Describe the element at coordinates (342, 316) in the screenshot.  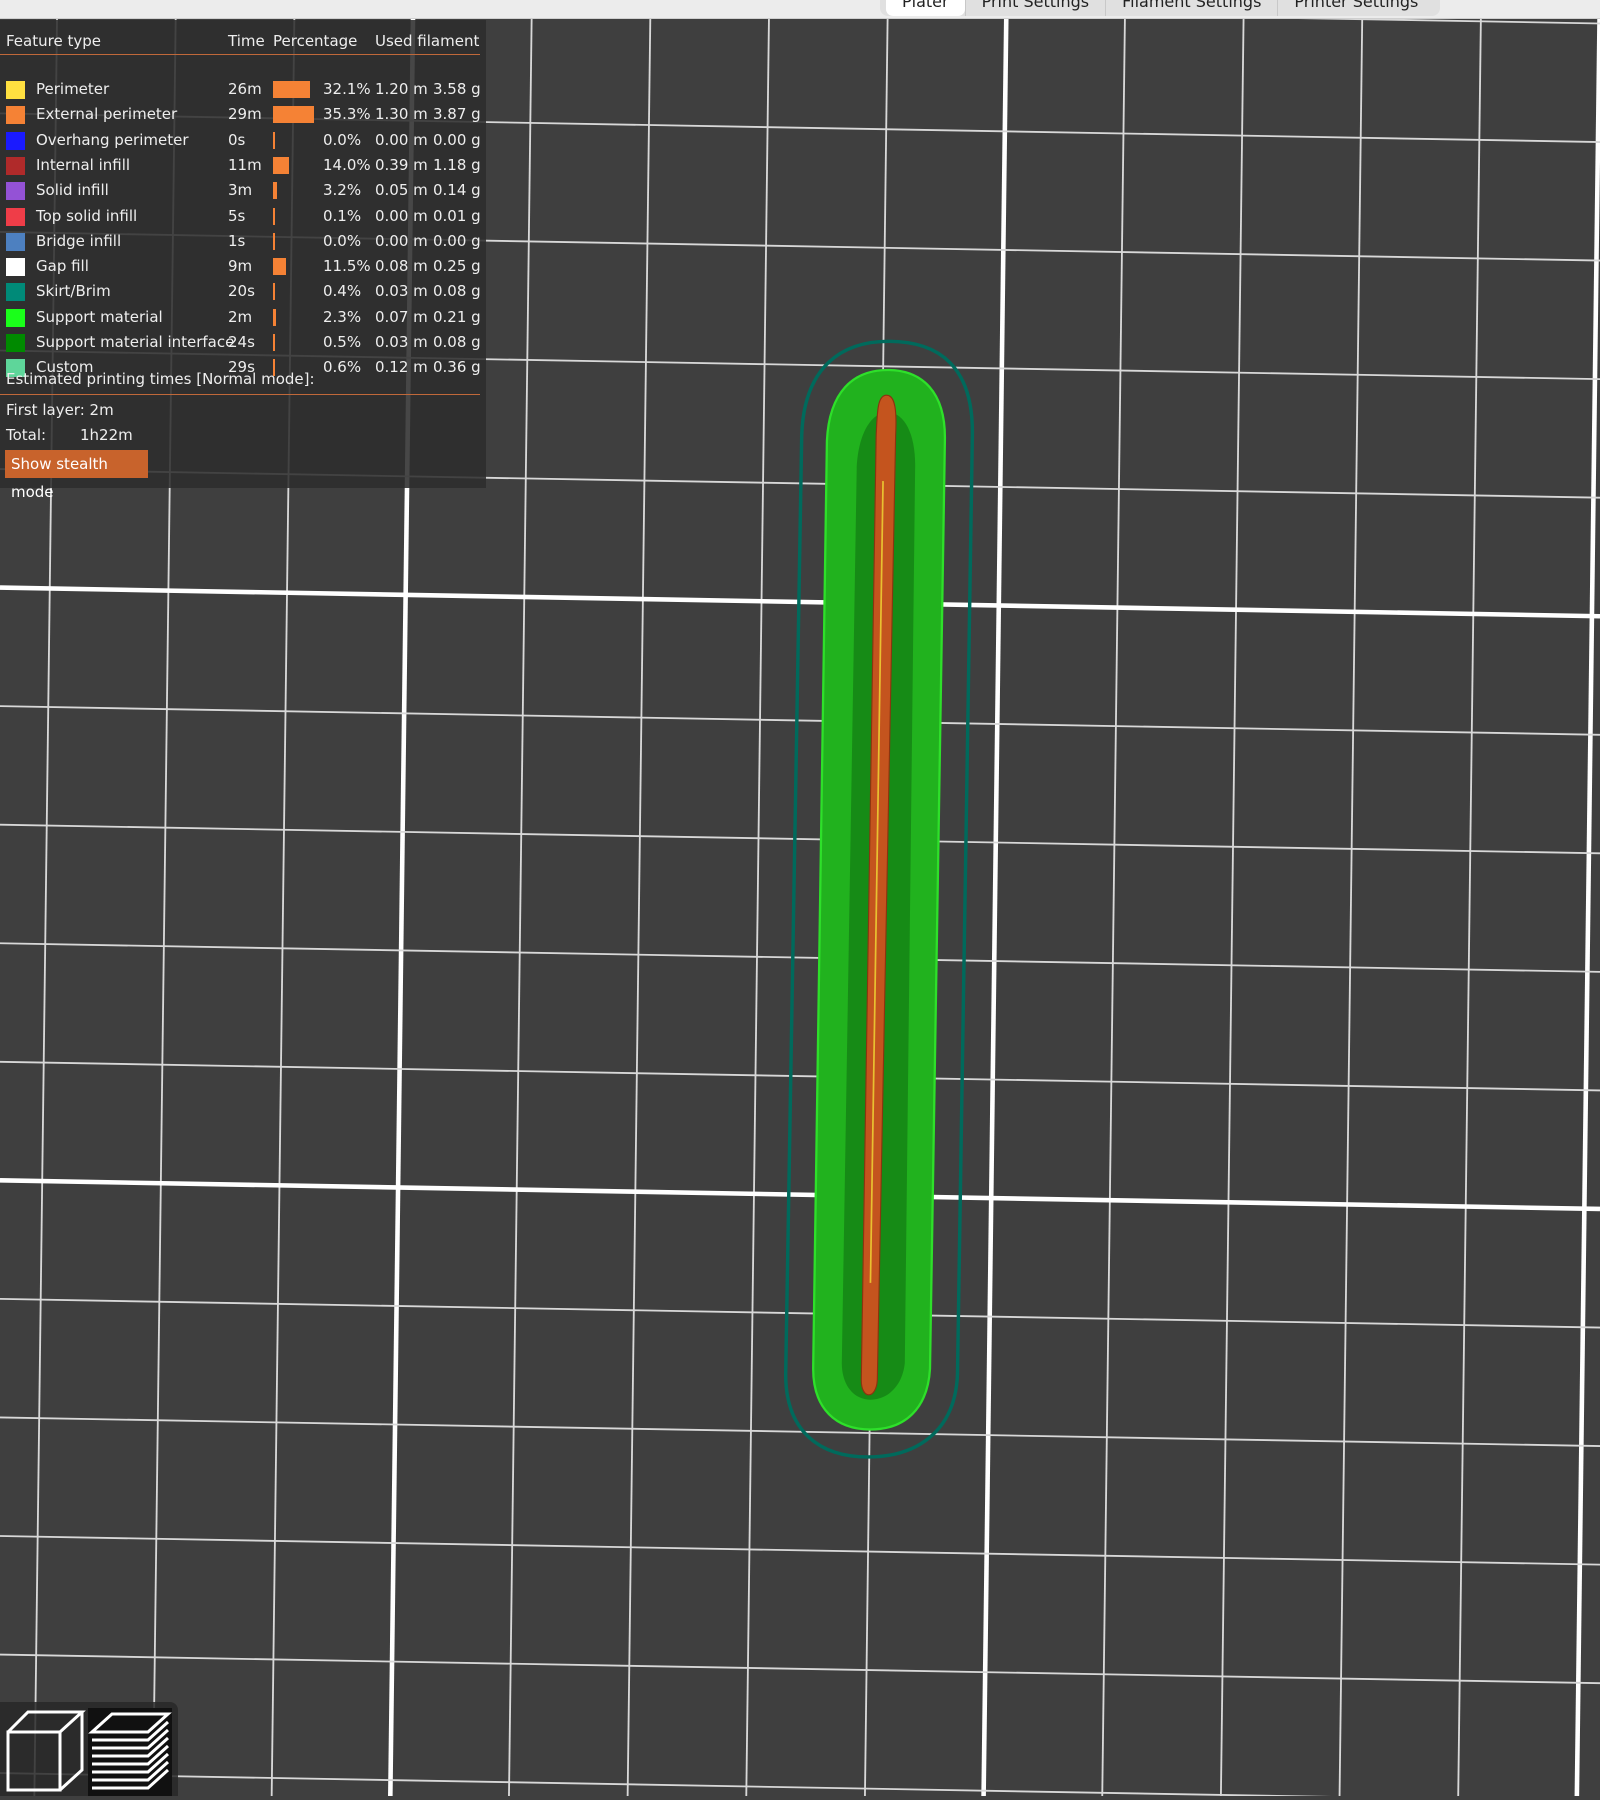
I see `feature-percentage: 2.3%` at that location.